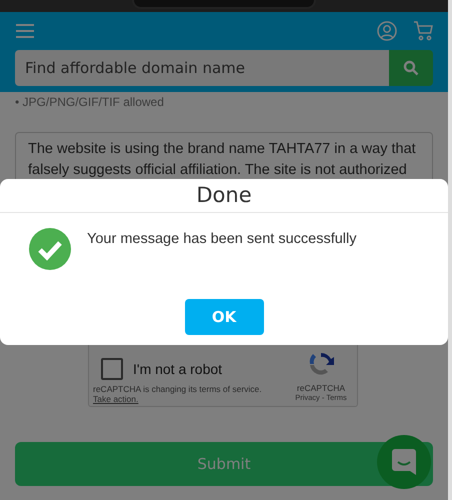 This screenshot has height=500, width=452. I want to click on upload-hint: • JPG/PNG/GIF/TIF allowed, so click(90, 102).